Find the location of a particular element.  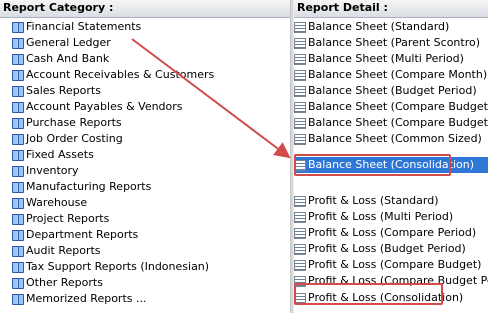

report-item: Balance Sheet (Compare Budget Period) is located at coordinates (391, 123).